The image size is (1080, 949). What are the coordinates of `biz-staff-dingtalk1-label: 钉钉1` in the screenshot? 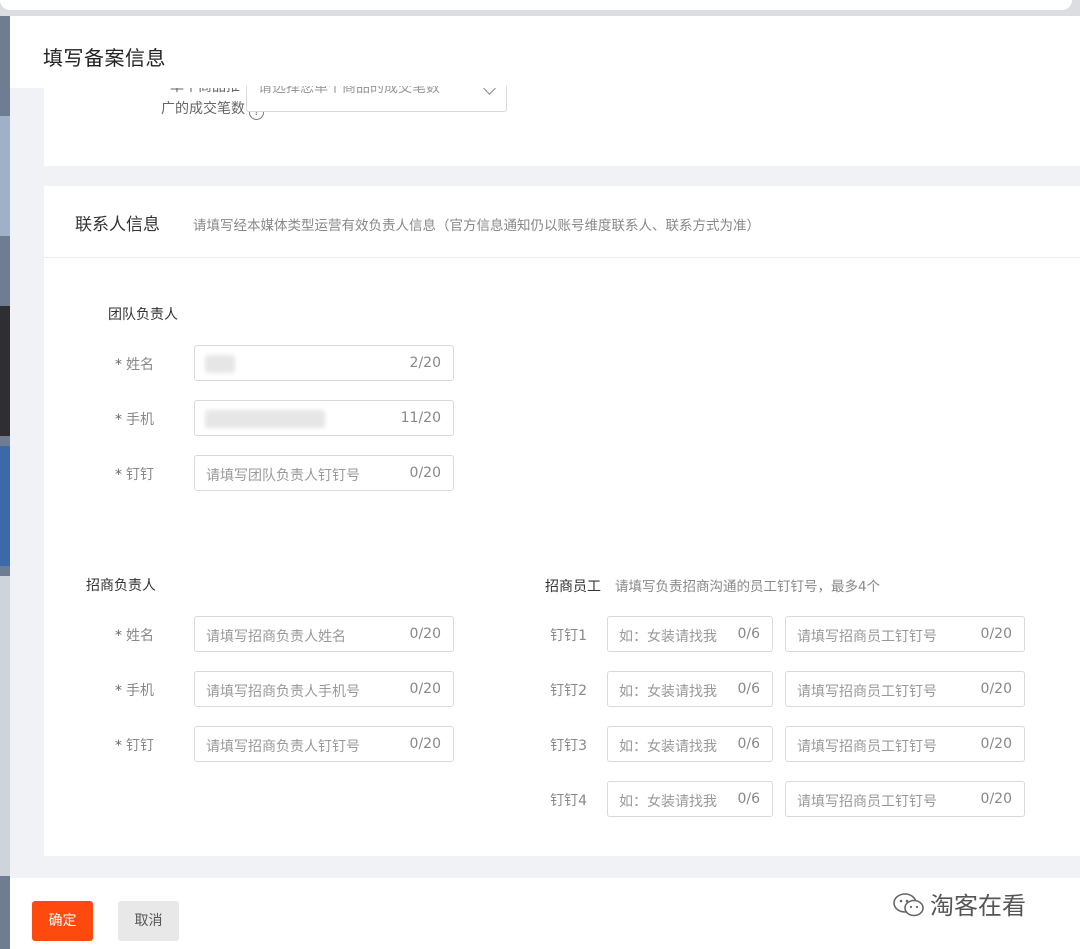 It's located at (568, 636).